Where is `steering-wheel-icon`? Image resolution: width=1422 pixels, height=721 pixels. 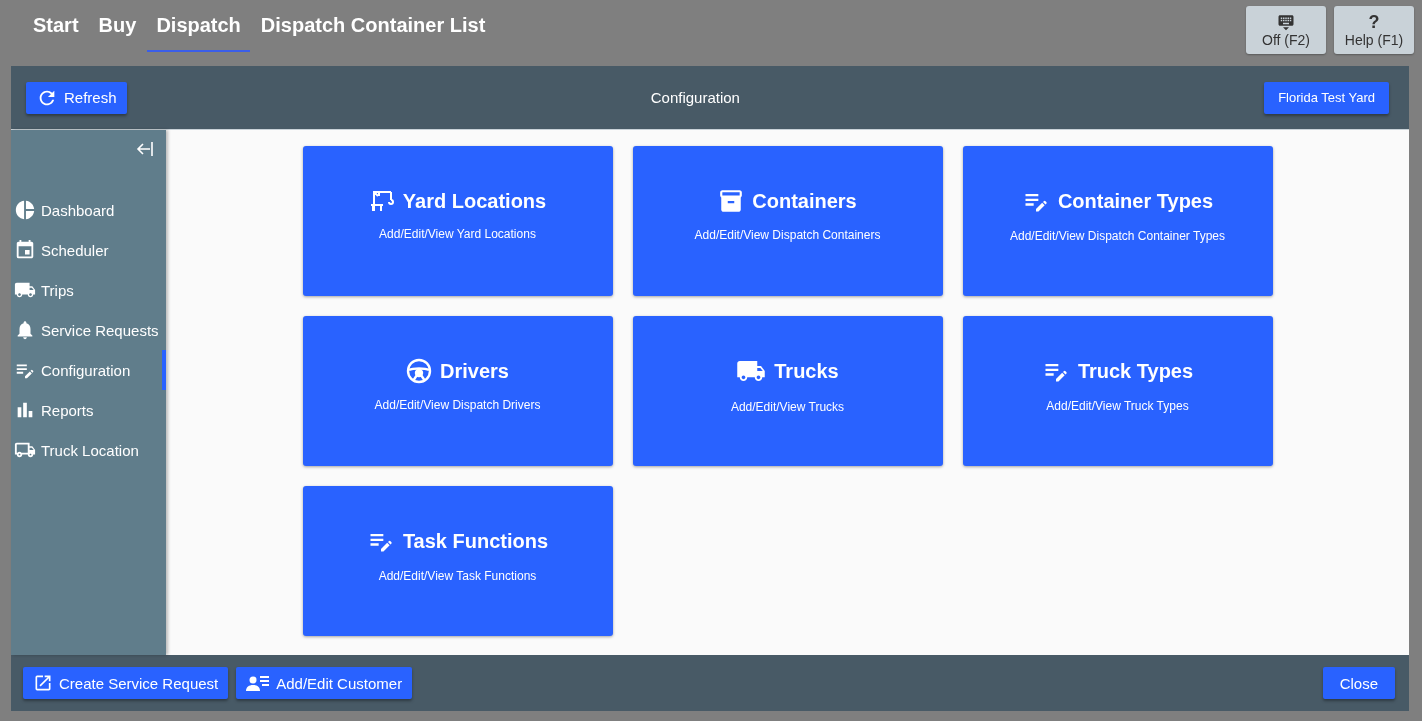 steering-wheel-icon is located at coordinates (419, 371).